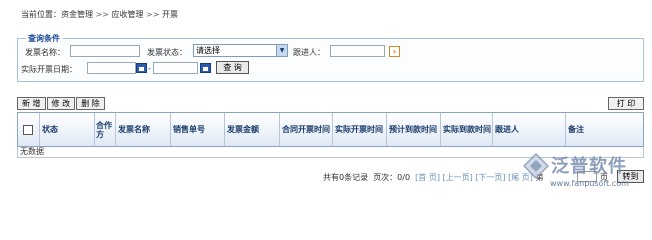  I want to click on select-follower-icon: ›, so click(394, 51).